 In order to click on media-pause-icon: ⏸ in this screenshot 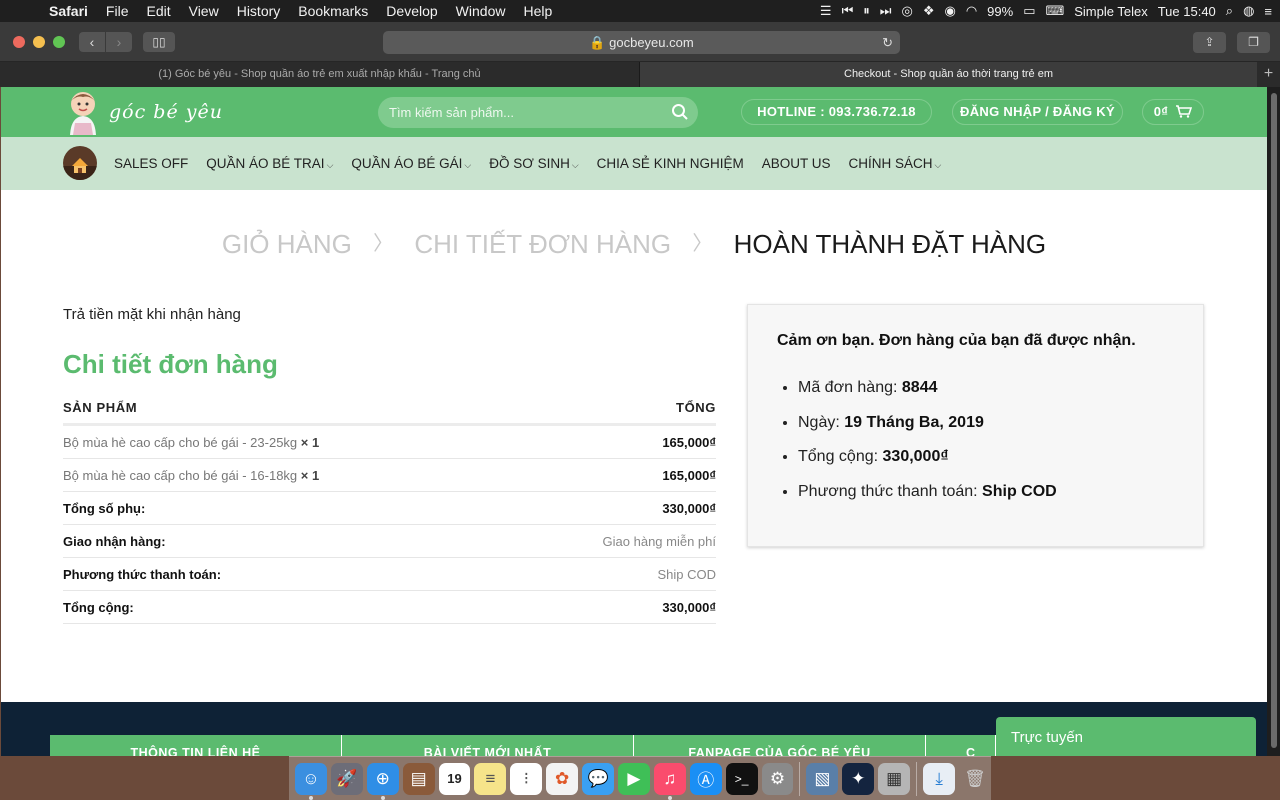, I will do `click(866, 11)`.